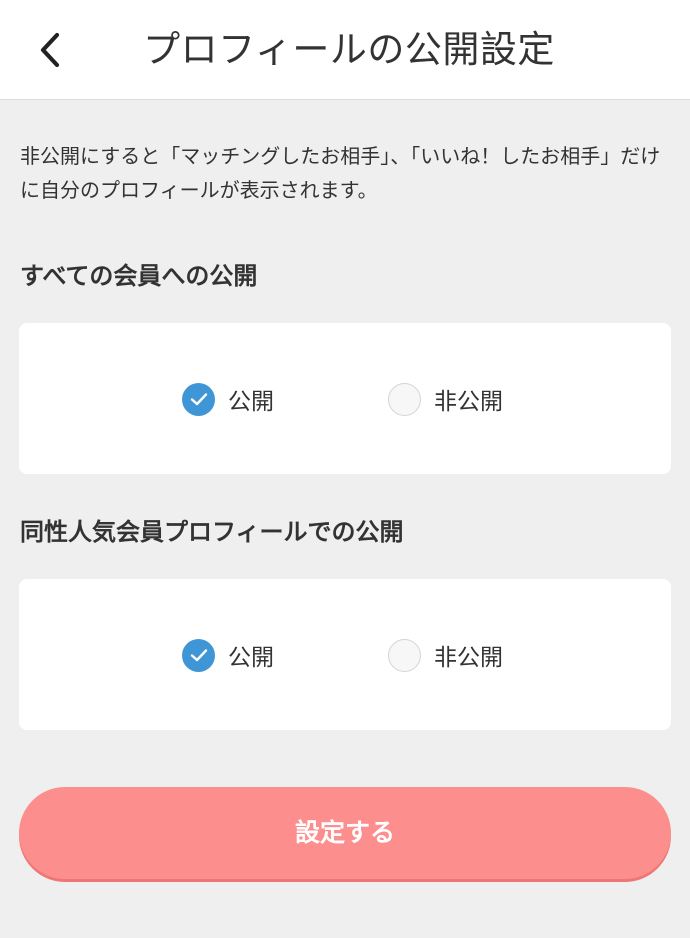 The width and height of the screenshot is (690, 938). What do you see at coordinates (349, 49) in the screenshot?
I see `page-title: プロフィールの公開設定` at bounding box center [349, 49].